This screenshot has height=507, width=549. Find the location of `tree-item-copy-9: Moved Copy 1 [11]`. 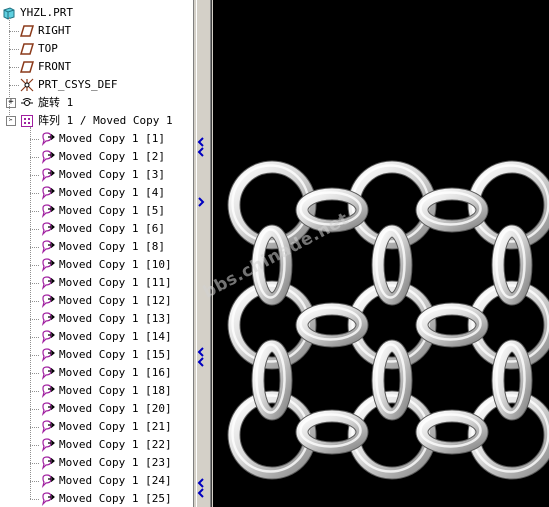

tree-item-copy-9: Moved Copy 1 [11] is located at coordinates (96, 283).